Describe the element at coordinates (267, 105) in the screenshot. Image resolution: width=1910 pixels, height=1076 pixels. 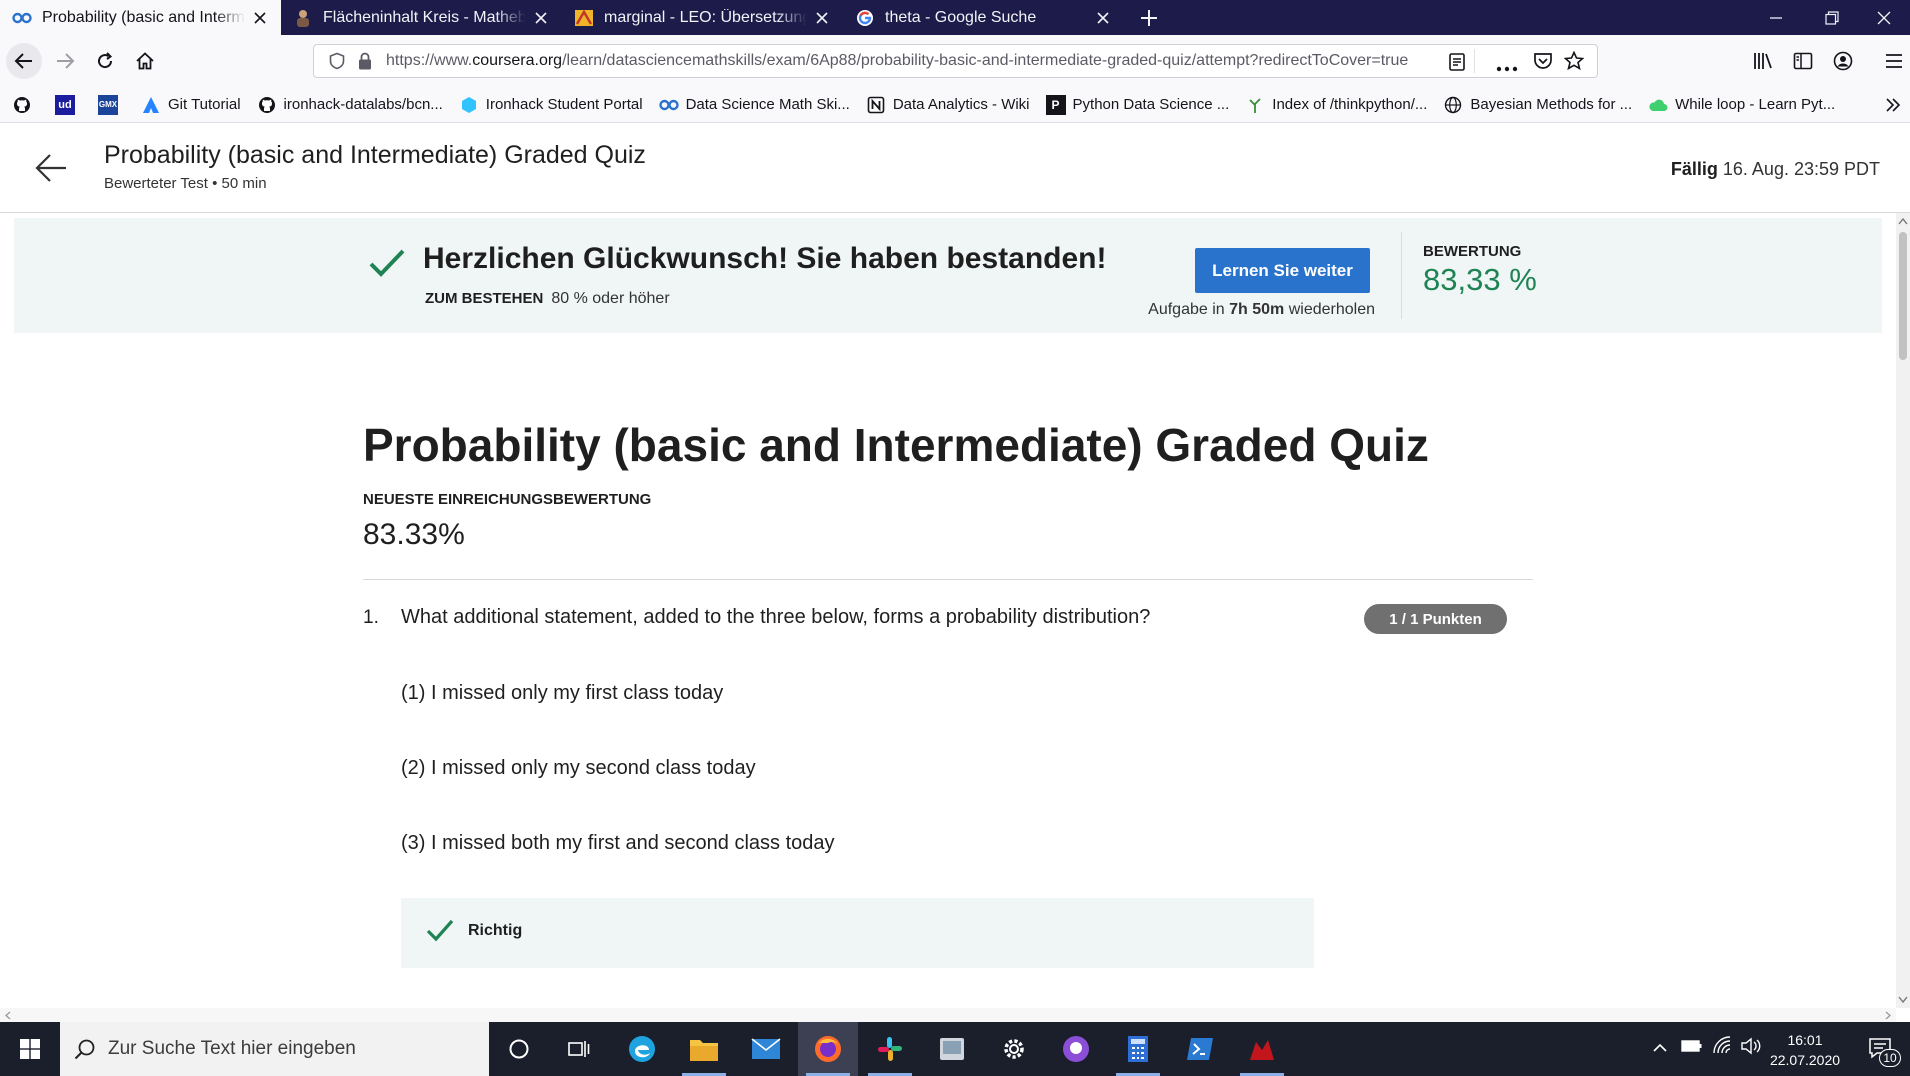
I see `github-icon` at that location.